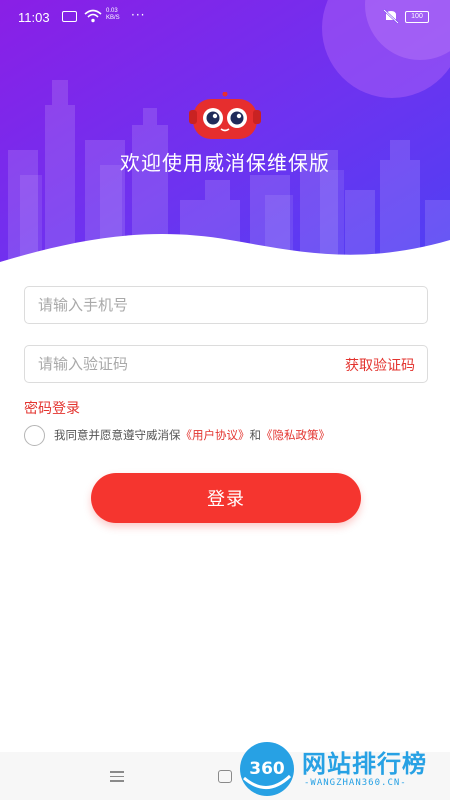  Describe the element at coordinates (355, 783) in the screenshot. I see `watermark-subtitle: -WANGZHAN360.CN-` at that location.